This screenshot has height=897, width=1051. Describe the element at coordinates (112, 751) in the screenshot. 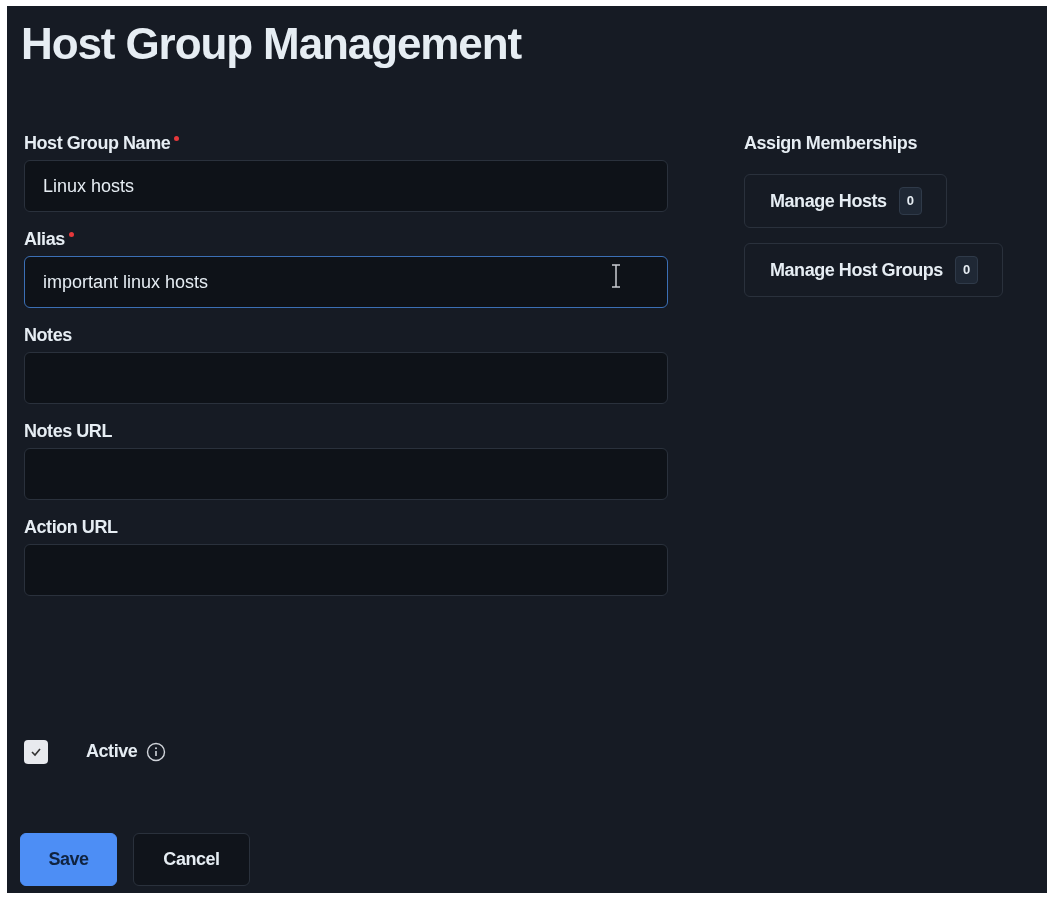

I see `checkbox-label: Active` at that location.